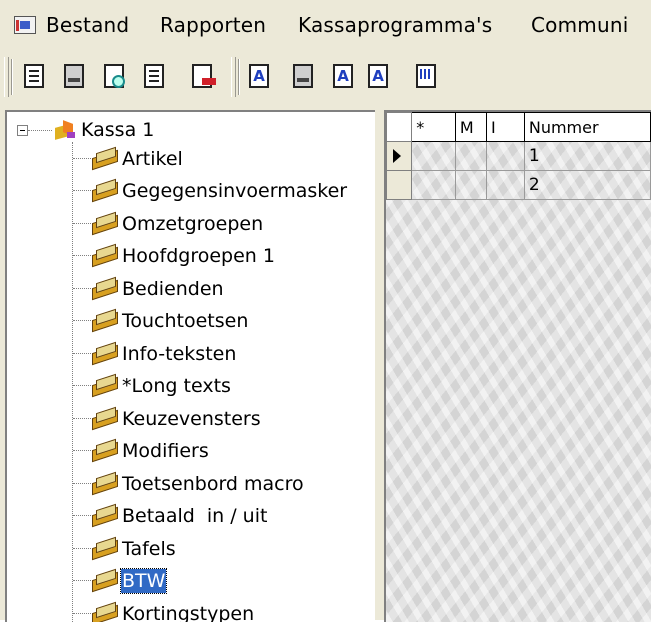 The width and height of the screenshot is (651, 622). Describe the element at coordinates (187, 131) in the screenshot. I see `tree-root-node: Kassa 1` at that location.